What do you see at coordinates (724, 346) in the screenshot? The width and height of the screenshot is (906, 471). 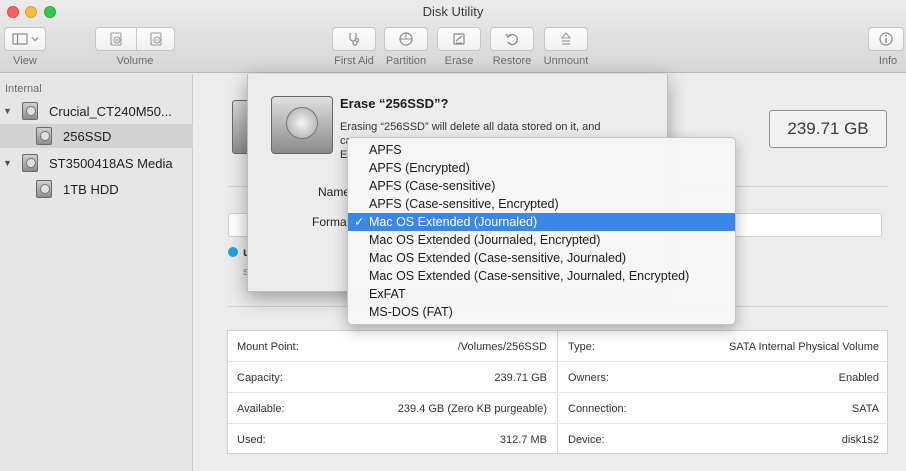 I see `info-row: Type: SATA Internal Physical Volume` at bounding box center [724, 346].